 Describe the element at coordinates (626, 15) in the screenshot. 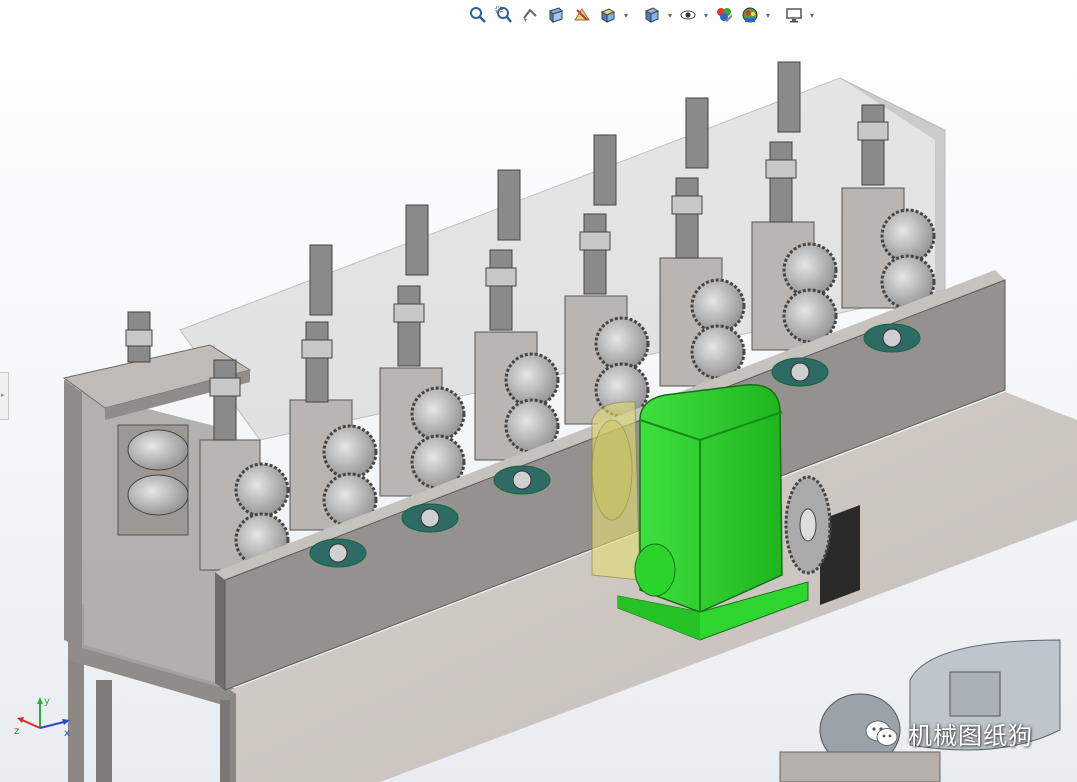

I see `view-orientation-dropdown-icon: ▾` at that location.